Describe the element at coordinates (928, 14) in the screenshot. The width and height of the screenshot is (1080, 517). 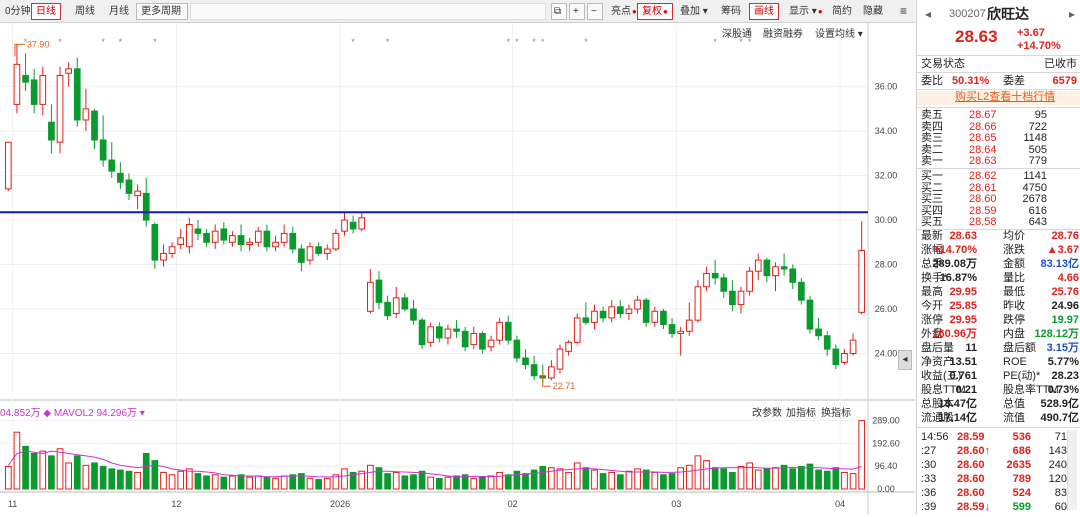
I see `prev-stock-icon: ◂` at that location.